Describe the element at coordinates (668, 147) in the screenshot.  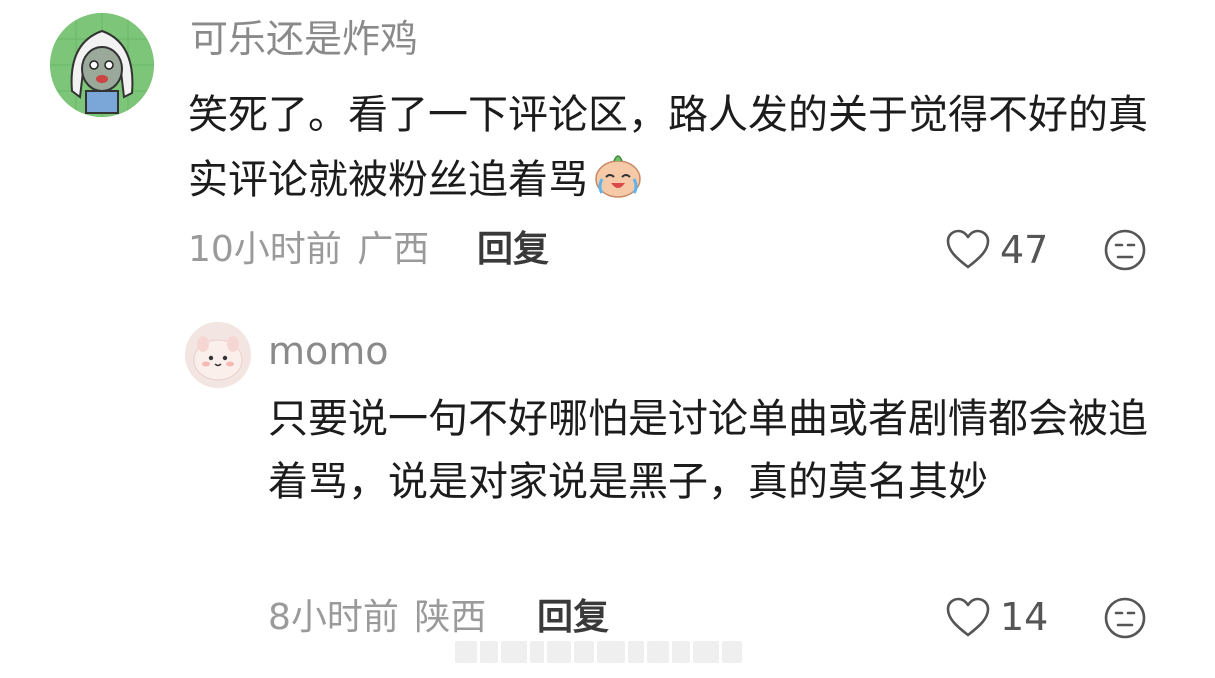
I see `comment-body: 笑死了。看了一下评论区，路人发的关于觉得不好的真实评论就被粉丝追着骂` at that location.